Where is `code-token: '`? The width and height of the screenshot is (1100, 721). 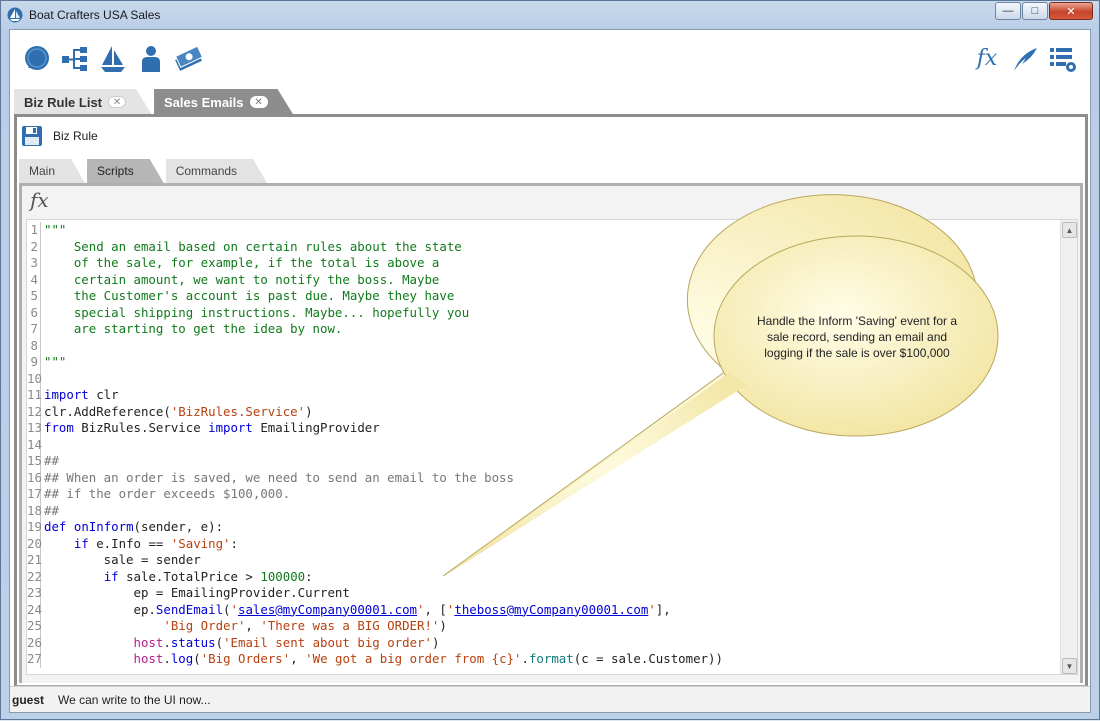 code-token: ' is located at coordinates (652, 609).